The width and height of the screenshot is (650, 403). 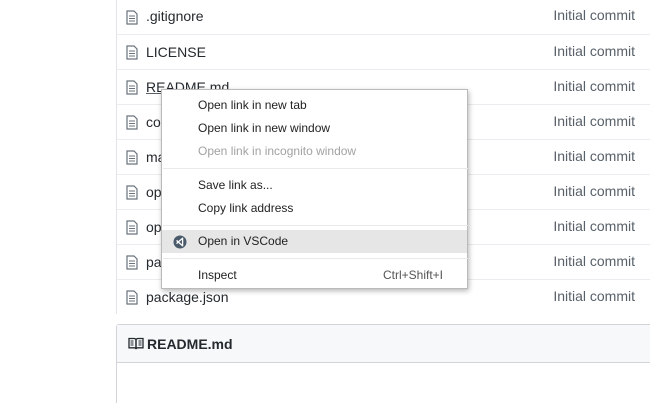 What do you see at coordinates (187, 297) in the screenshot?
I see `file-name-link: package.json` at bounding box center [187, 297].